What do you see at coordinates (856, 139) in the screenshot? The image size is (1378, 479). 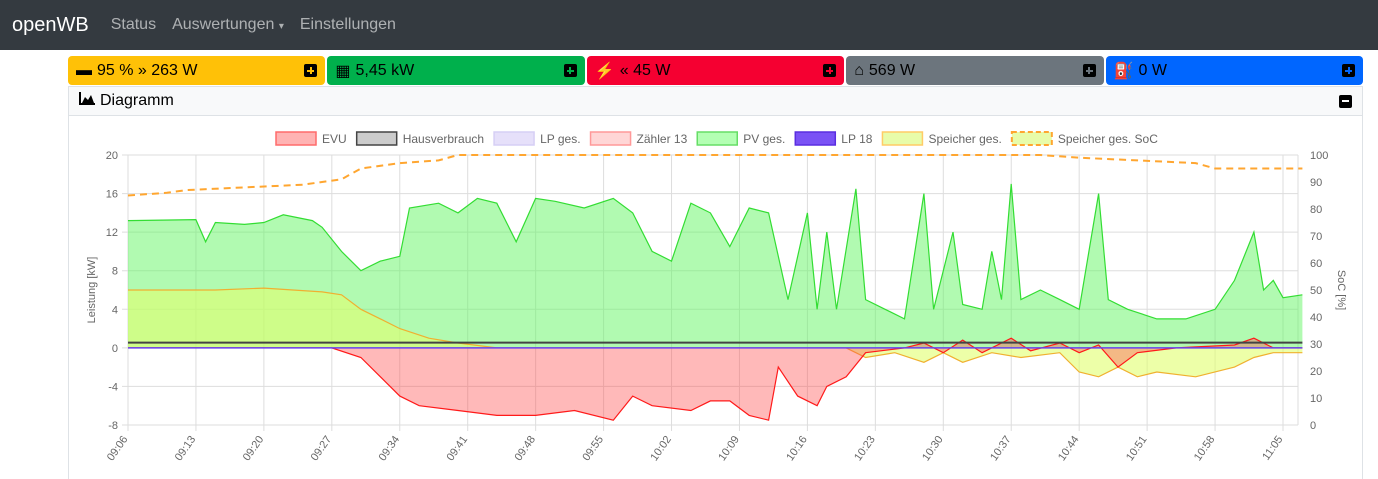 I see `legend-label: LP 18` at bounding box center [856, 139].